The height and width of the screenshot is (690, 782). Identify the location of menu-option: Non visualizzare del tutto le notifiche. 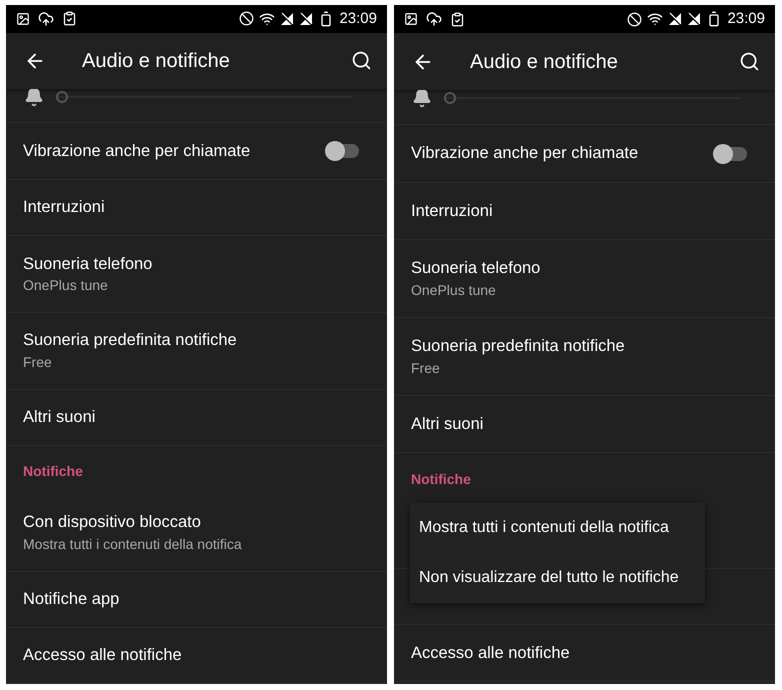
(557, 578).